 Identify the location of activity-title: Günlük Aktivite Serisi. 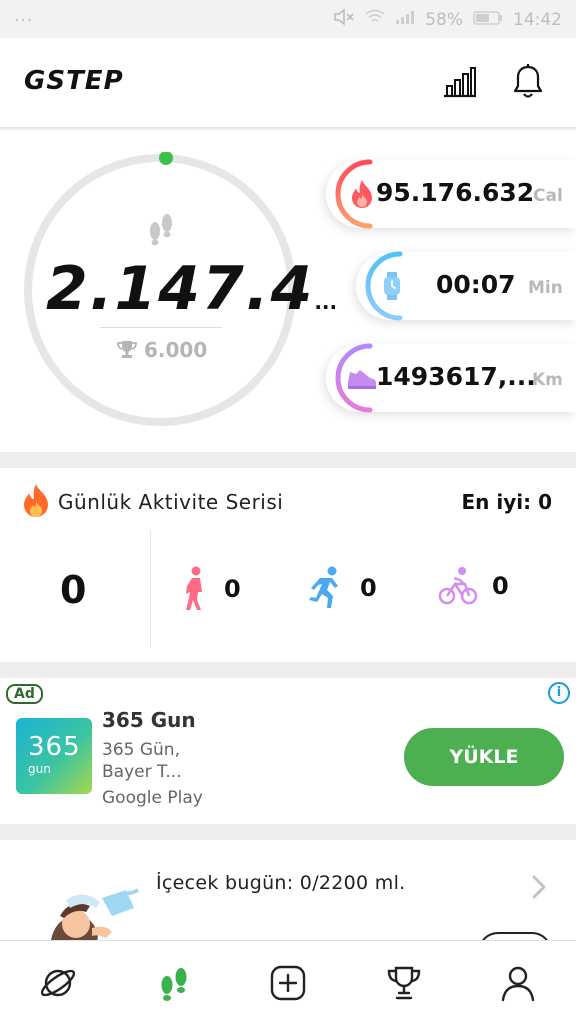
(171, 502).